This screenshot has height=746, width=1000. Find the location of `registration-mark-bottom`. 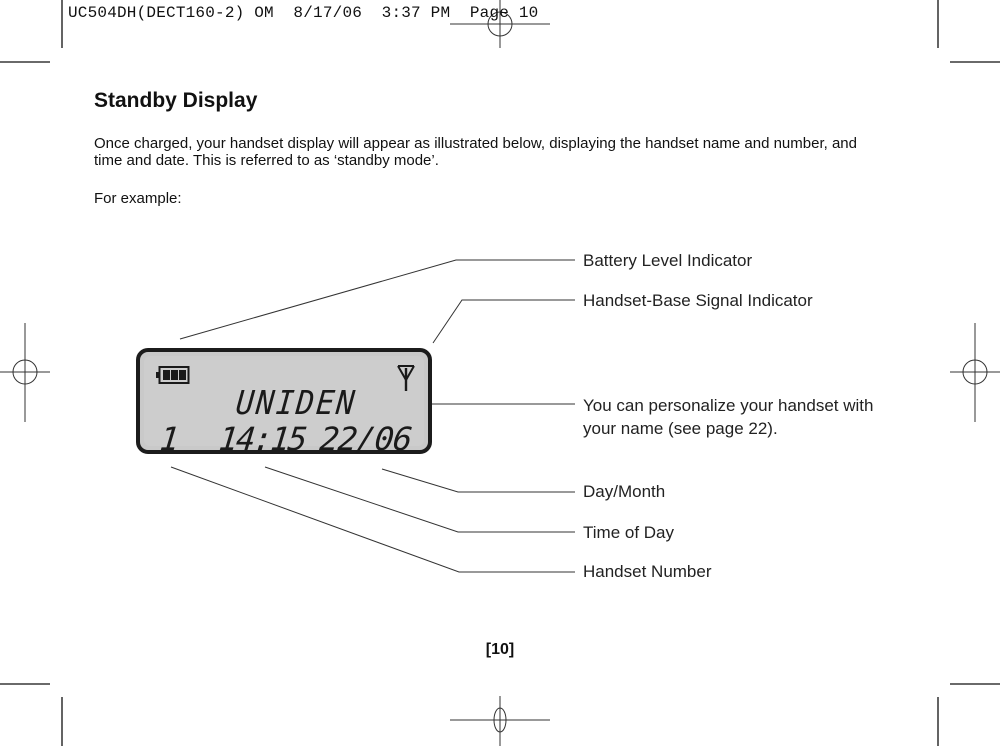

registration-mark-bottom is located at coordinates (500, 721).